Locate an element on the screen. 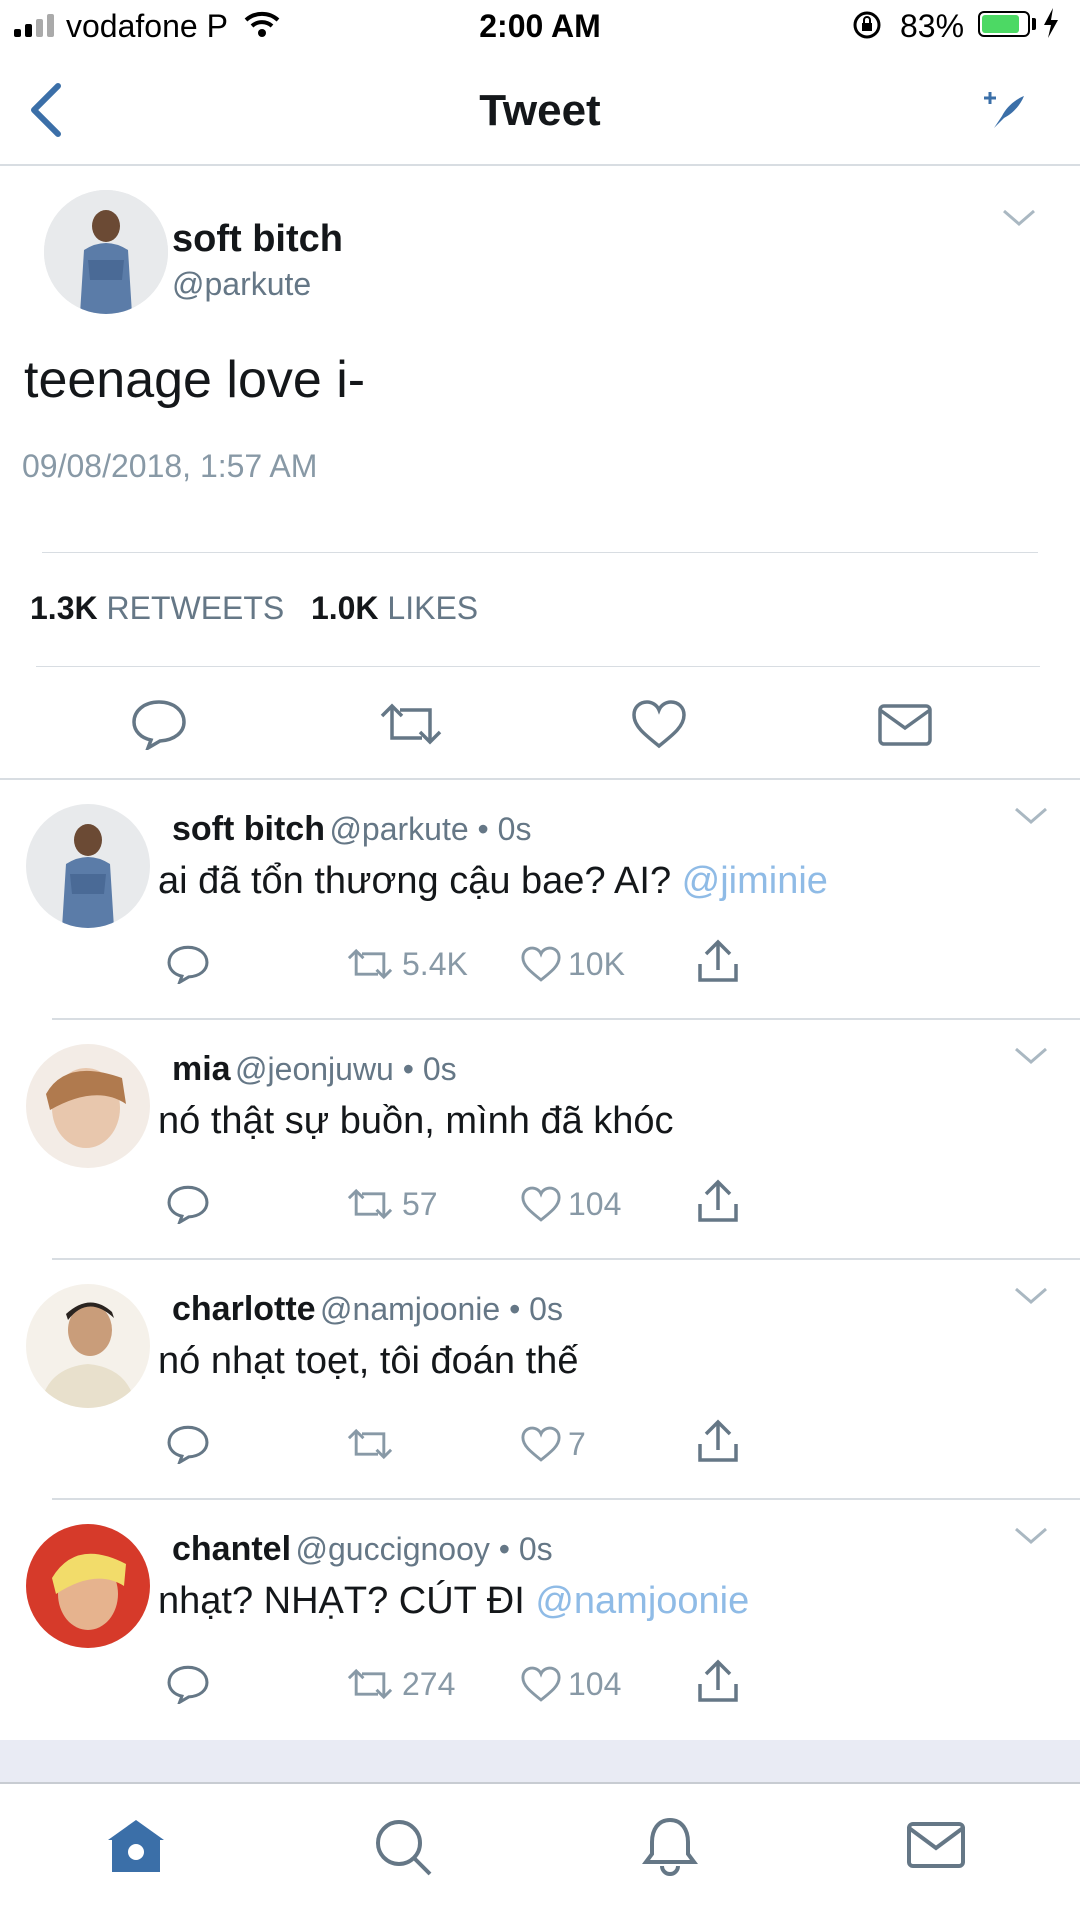  author-handle-time: @guccignooy • 0s is located at coordinates (424, 1549).